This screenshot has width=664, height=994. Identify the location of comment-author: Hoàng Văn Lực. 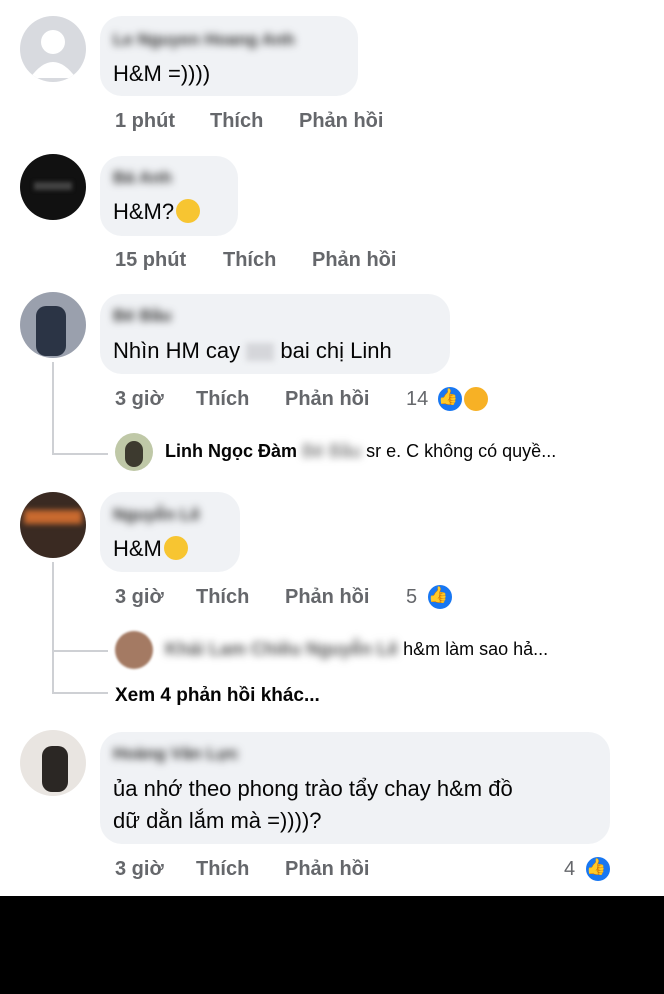
(176, 754).